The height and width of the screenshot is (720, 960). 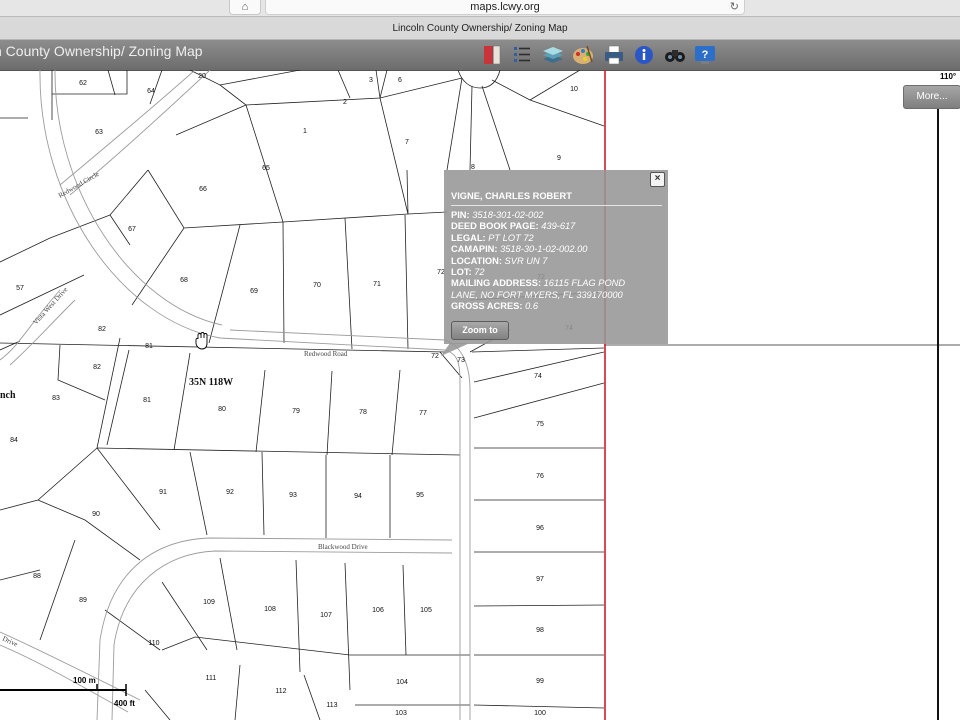 I want to click on lot-label: 69, so click(x=254, y=291).